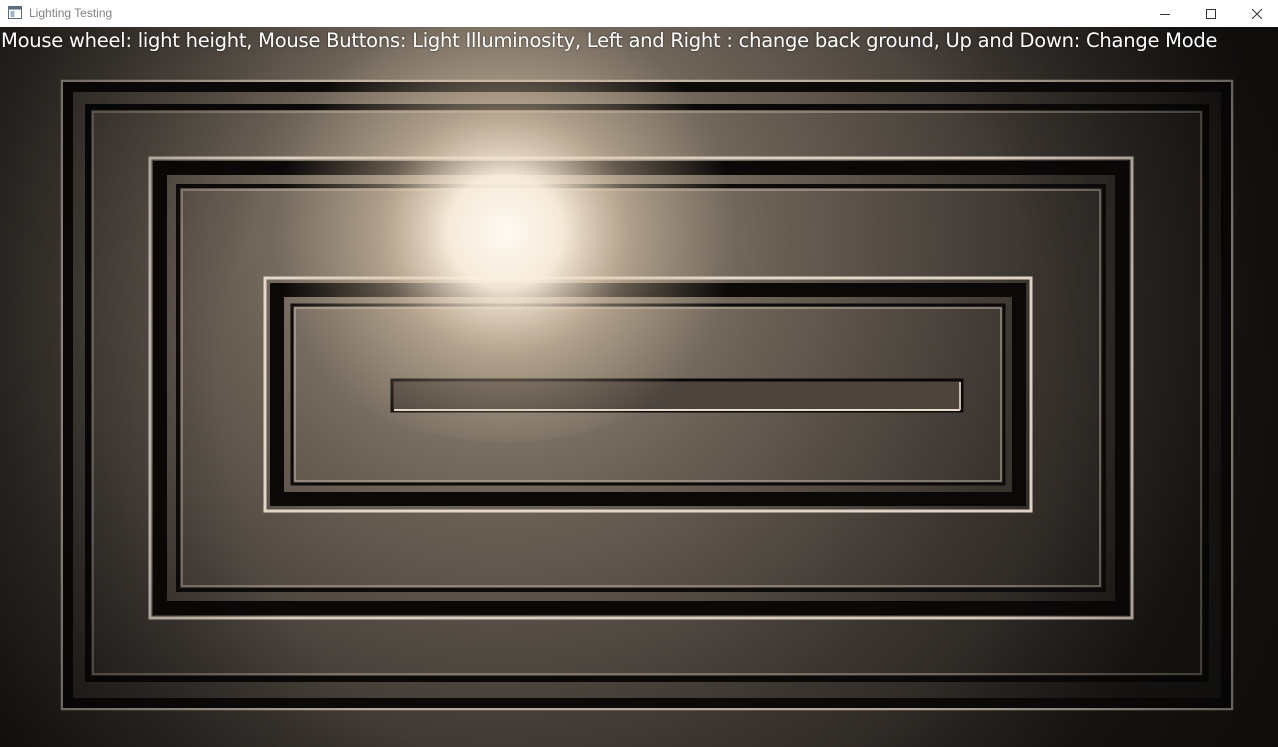  I want to click on close-button, so click(1256, 13).